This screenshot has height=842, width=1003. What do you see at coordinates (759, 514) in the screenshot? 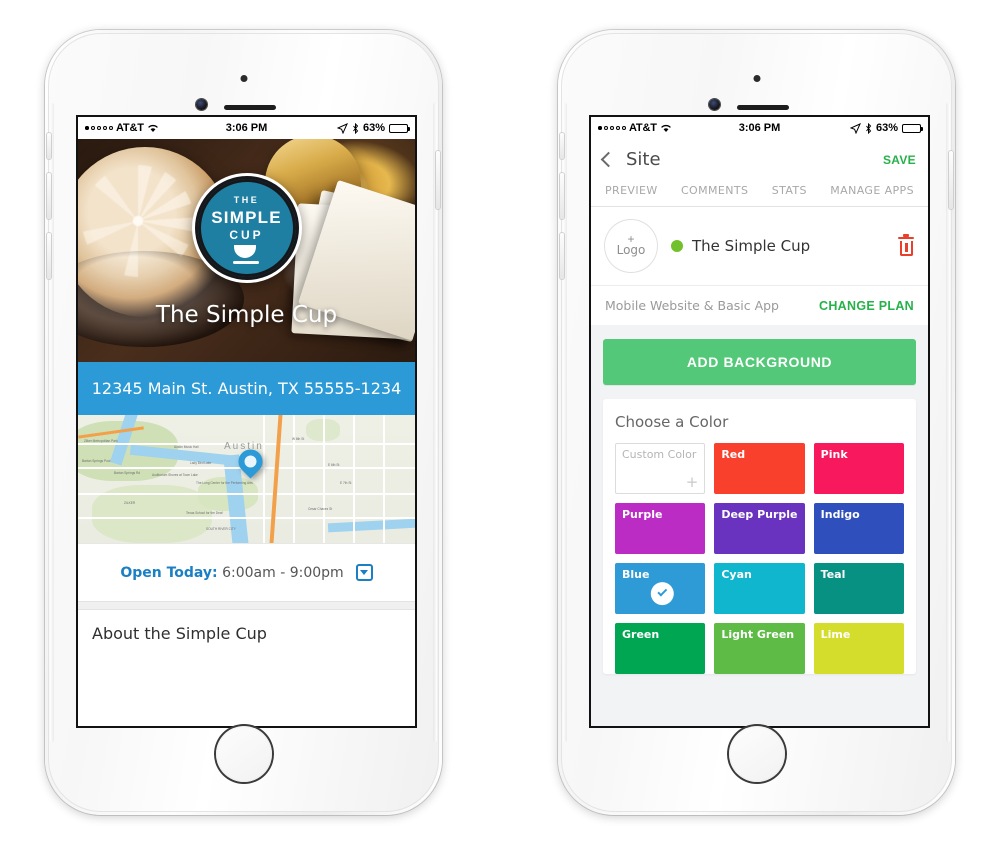
I see `color-swatch-label: Deep Purple` at bounding box center [759, 514].